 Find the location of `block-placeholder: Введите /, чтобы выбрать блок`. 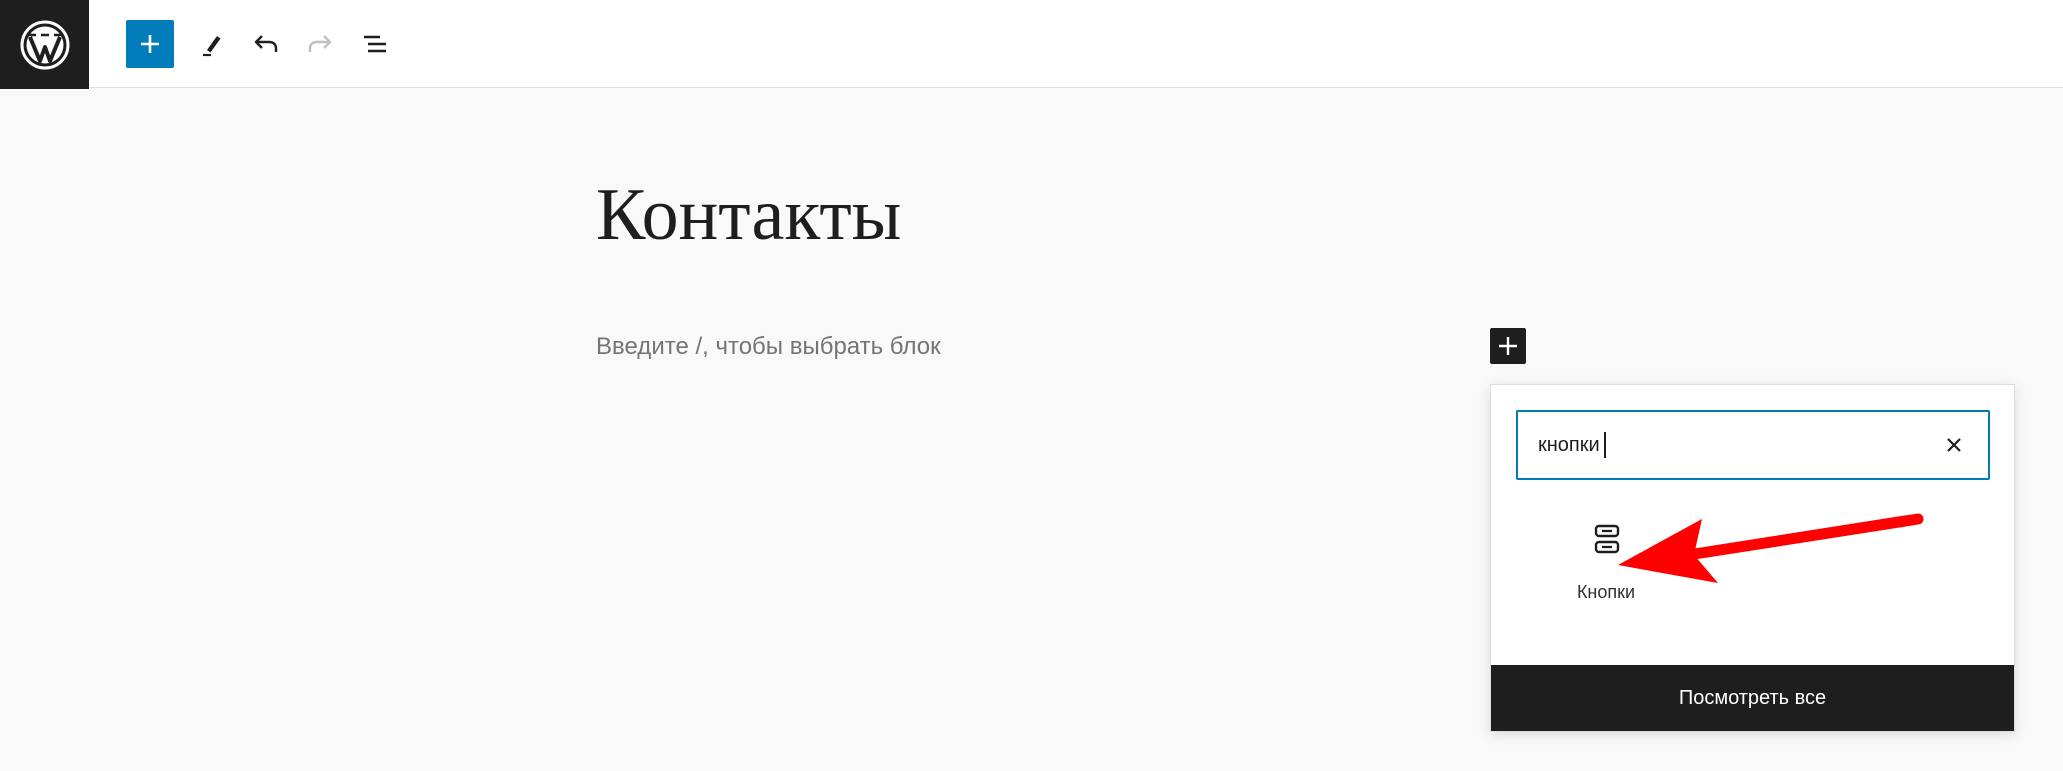

block-placeholder: Введите /, чтобы выбрать блок is located at coordinates (768, 347).